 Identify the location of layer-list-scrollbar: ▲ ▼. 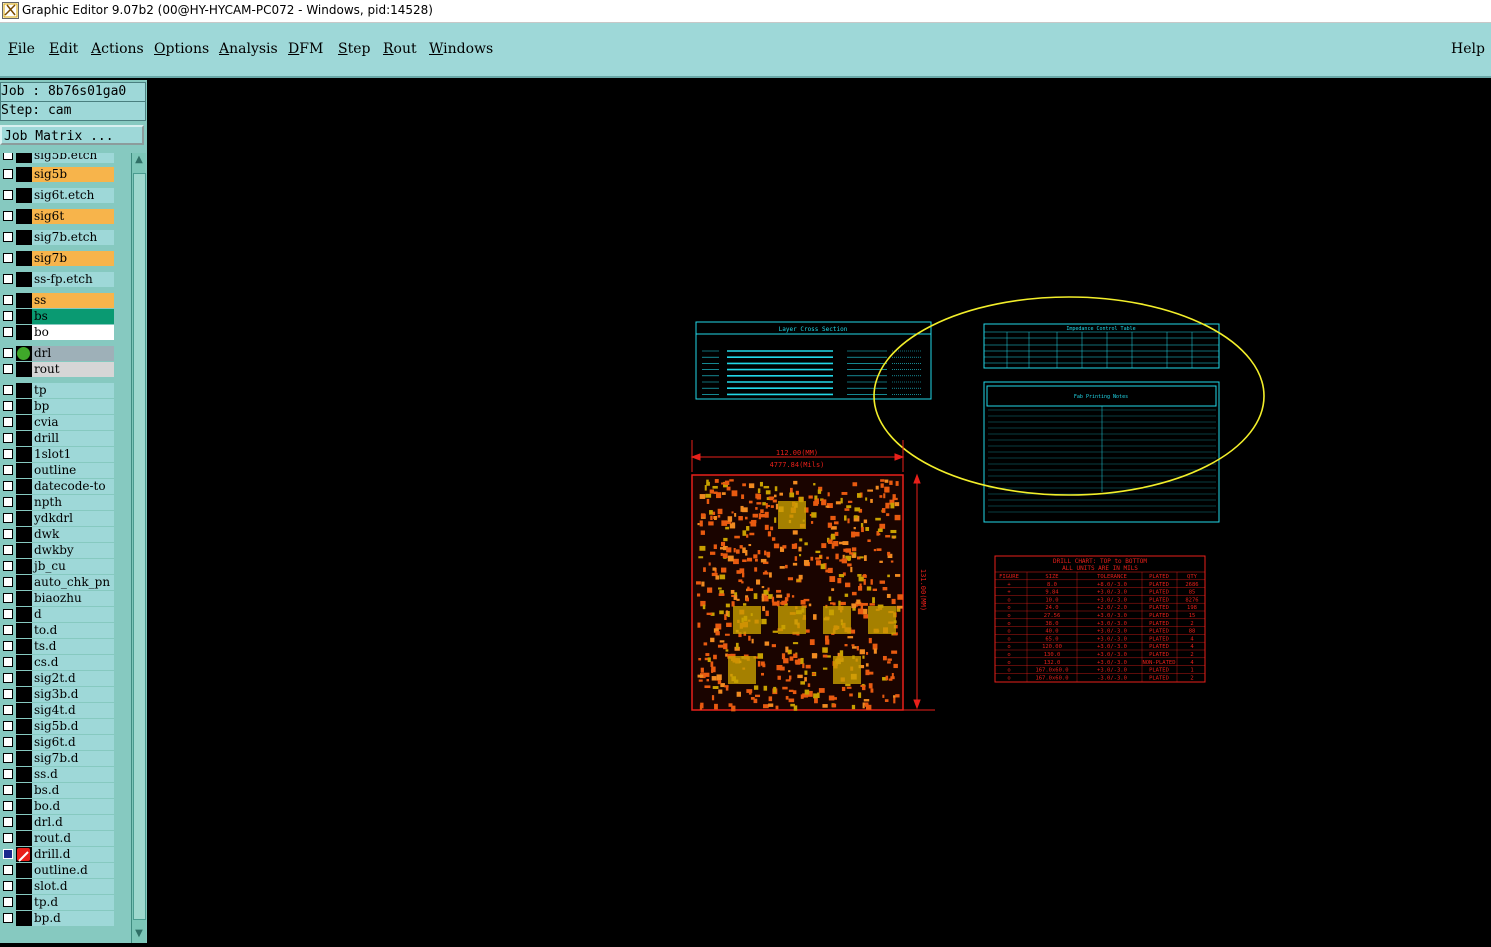
(138, 548).